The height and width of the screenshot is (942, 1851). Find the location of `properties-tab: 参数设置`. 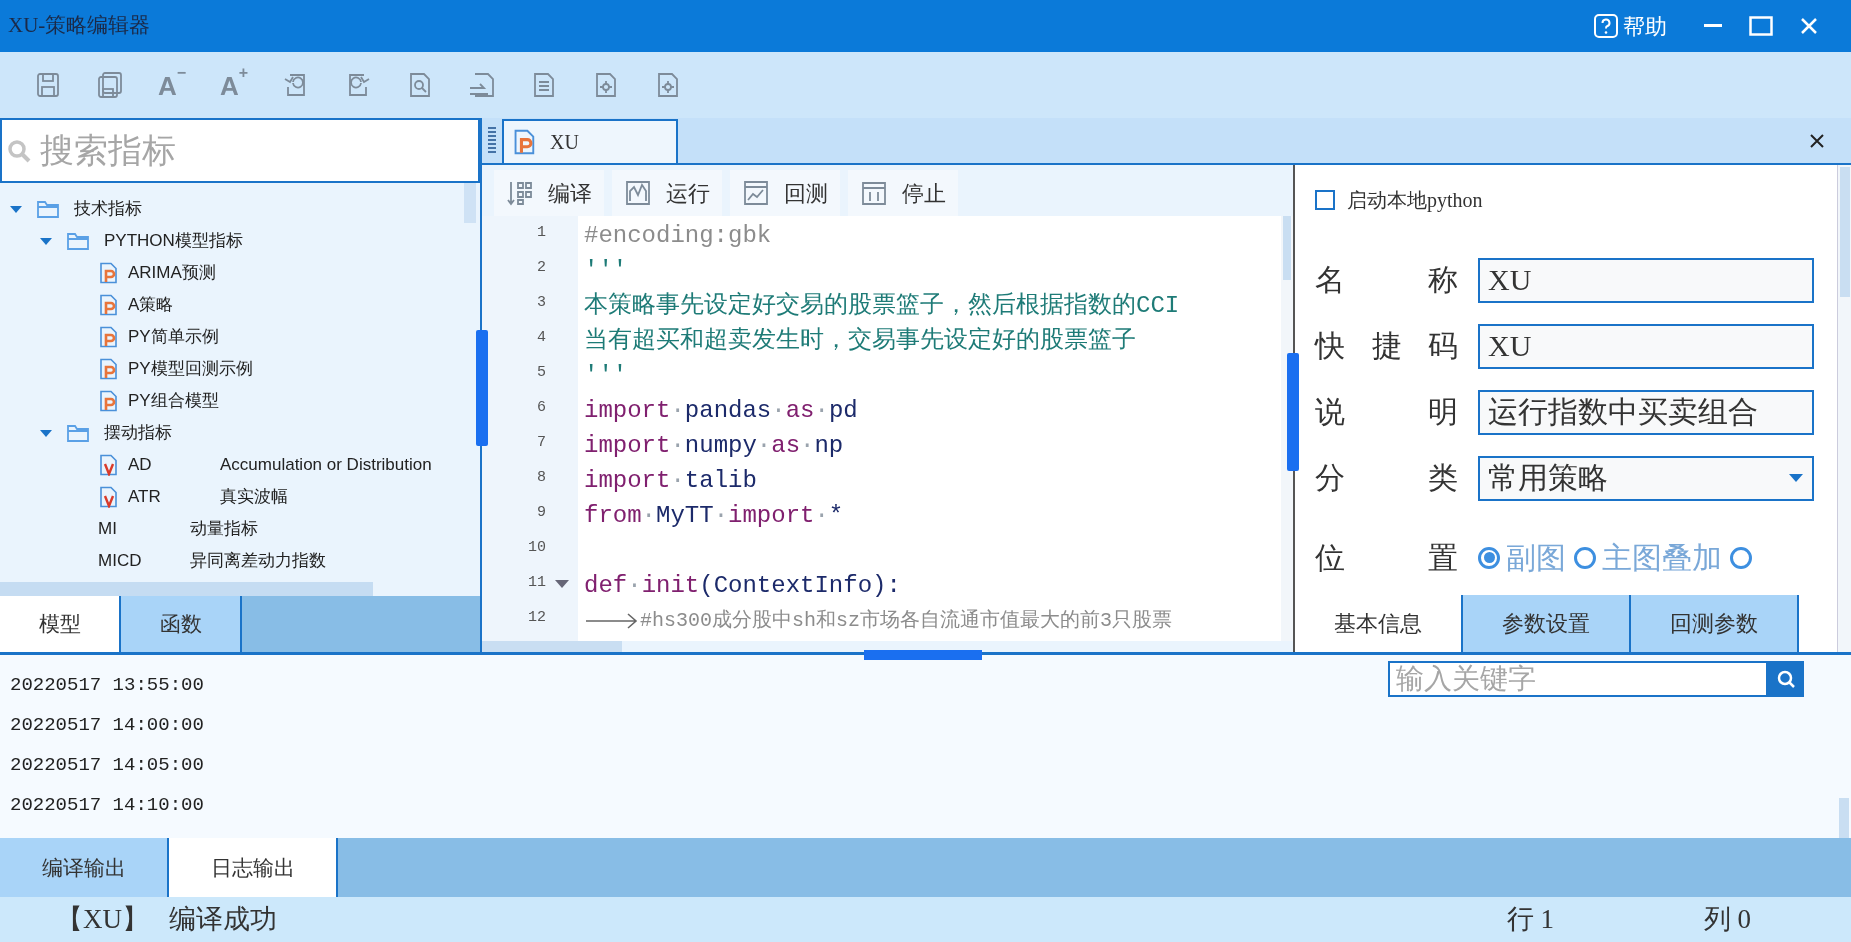

properties-tab: 参数设置 is located at coordinates (1547, 623).